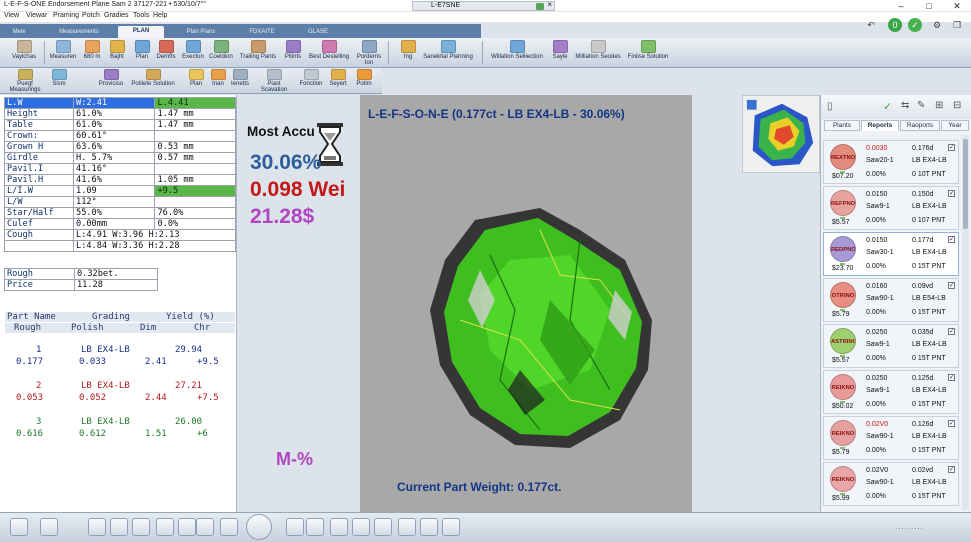  I want to click on status-ok-icon: 0, so click(895, 25).